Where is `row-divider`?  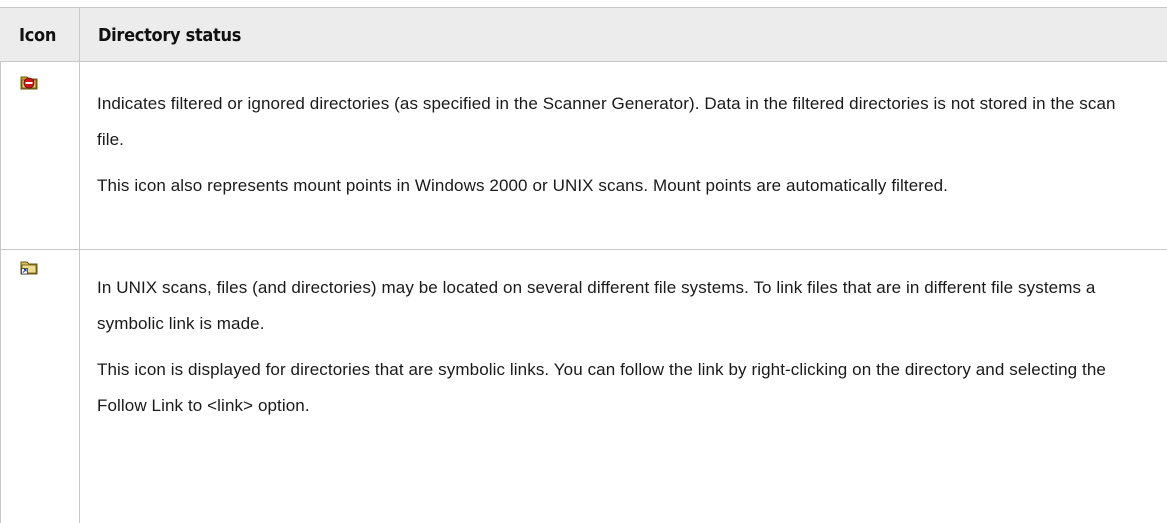 row-divider is located at coordinates (583, 249).